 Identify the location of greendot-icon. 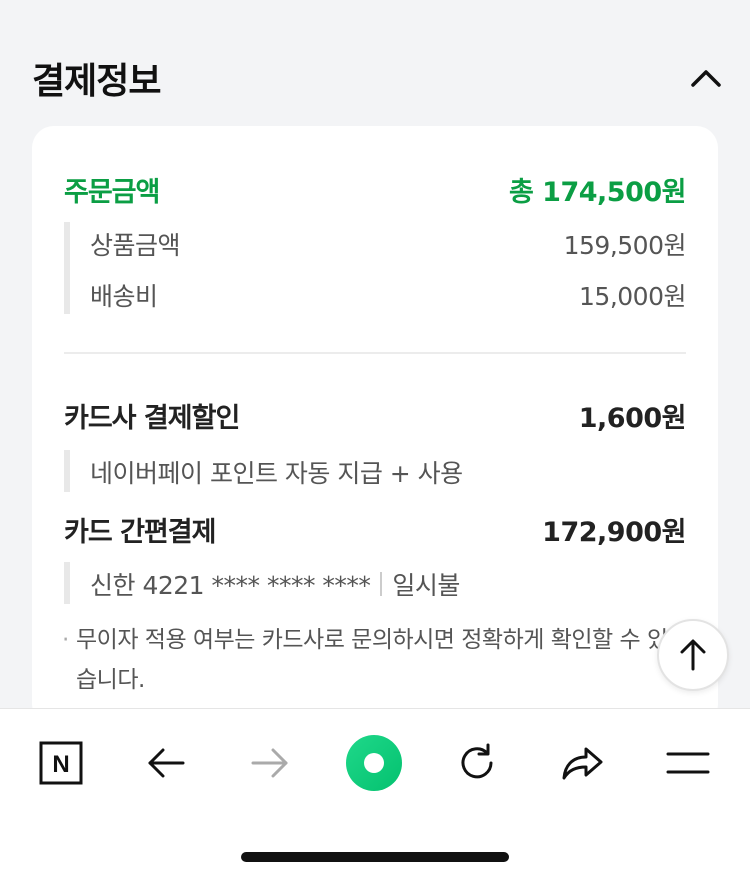
(374, 763).